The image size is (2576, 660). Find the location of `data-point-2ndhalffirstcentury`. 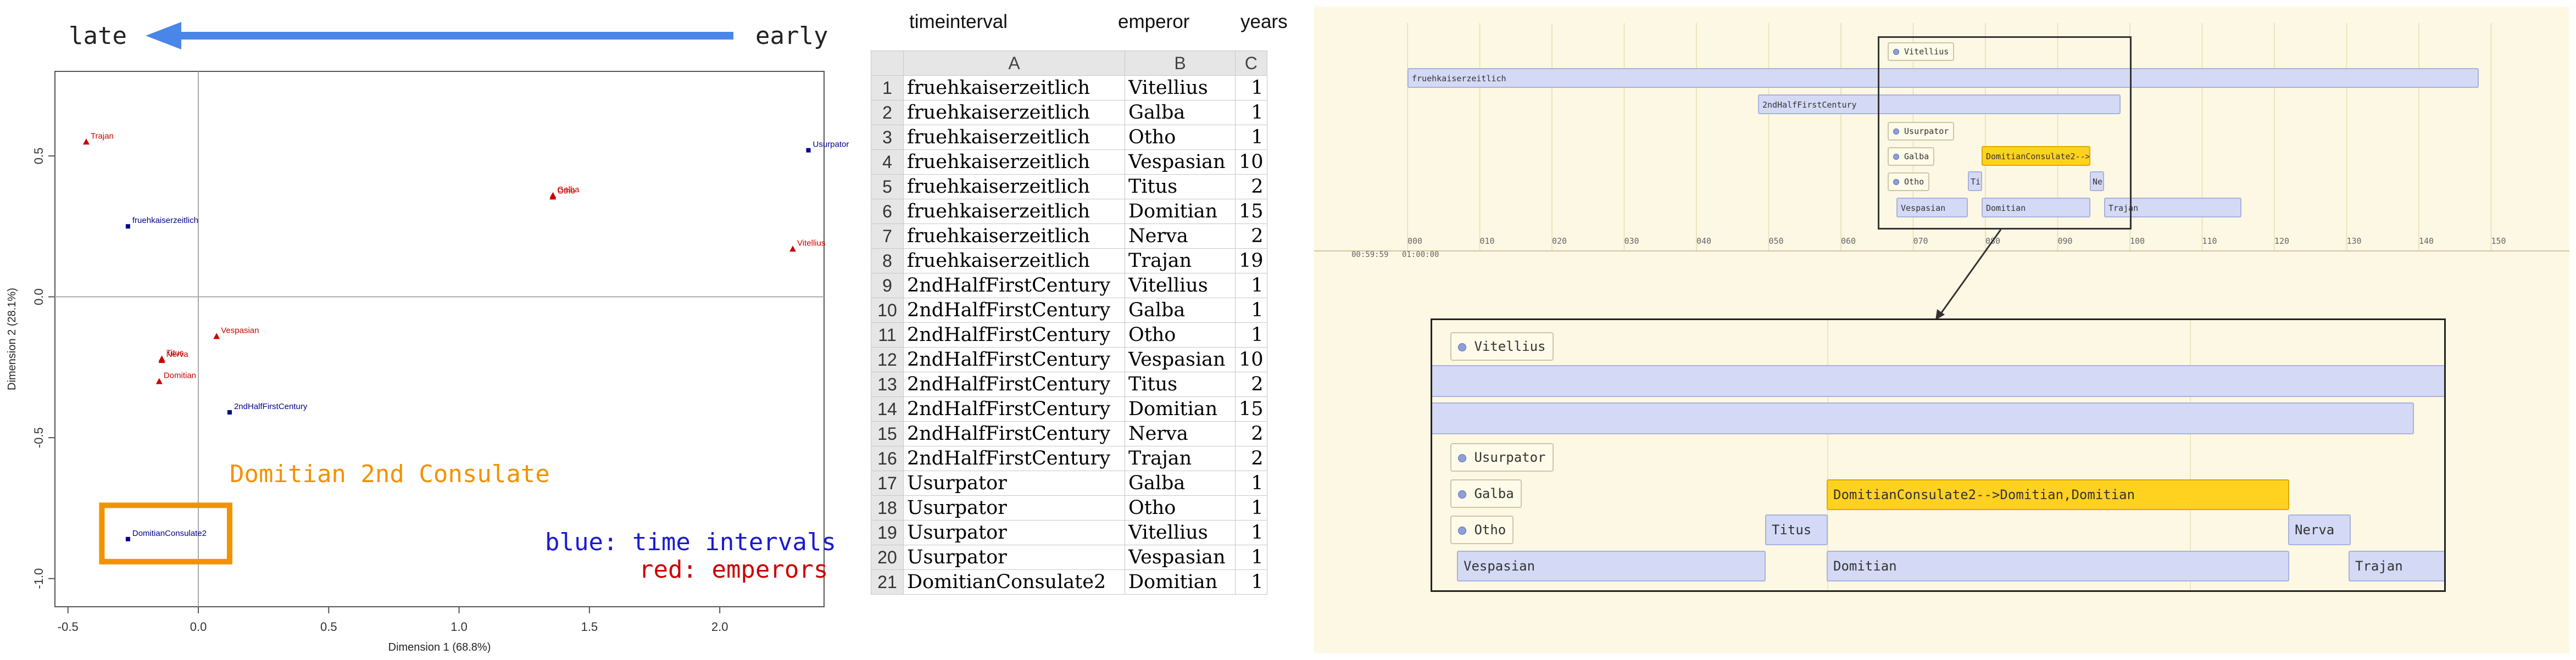

data-point-2ndhalffirstcentury is located at coordinates (230, 412).